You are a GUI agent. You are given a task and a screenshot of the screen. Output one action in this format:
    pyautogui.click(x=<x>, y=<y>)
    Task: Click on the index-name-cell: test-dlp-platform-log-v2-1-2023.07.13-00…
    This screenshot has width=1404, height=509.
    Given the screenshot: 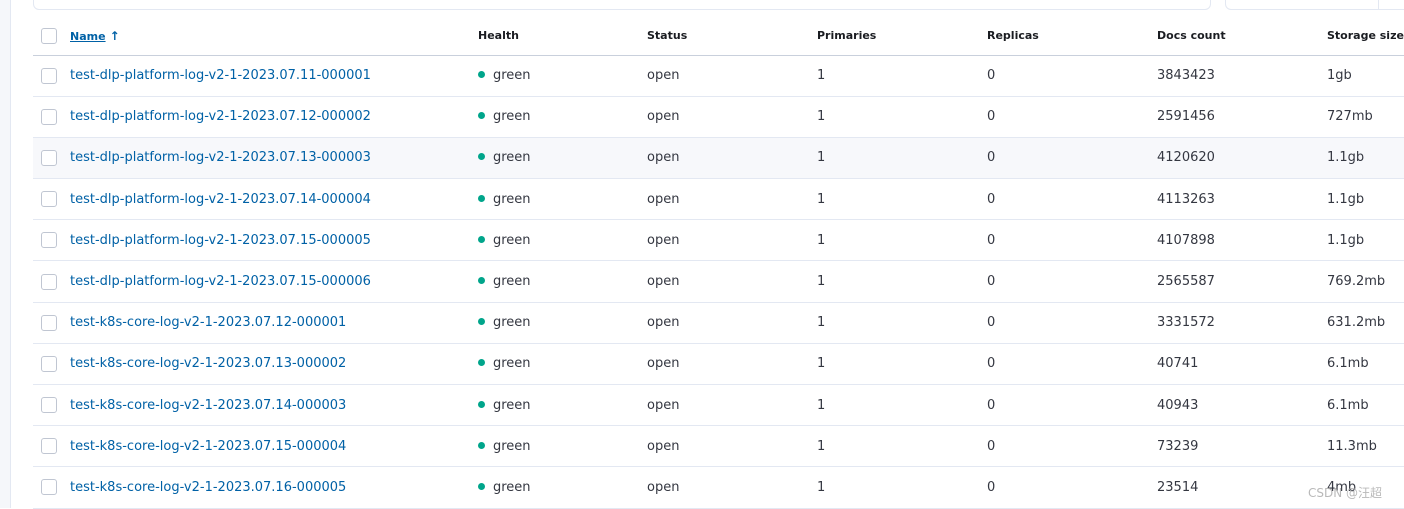 What is the action you would take?
    pyautogui.click(x=274, y=157)
    